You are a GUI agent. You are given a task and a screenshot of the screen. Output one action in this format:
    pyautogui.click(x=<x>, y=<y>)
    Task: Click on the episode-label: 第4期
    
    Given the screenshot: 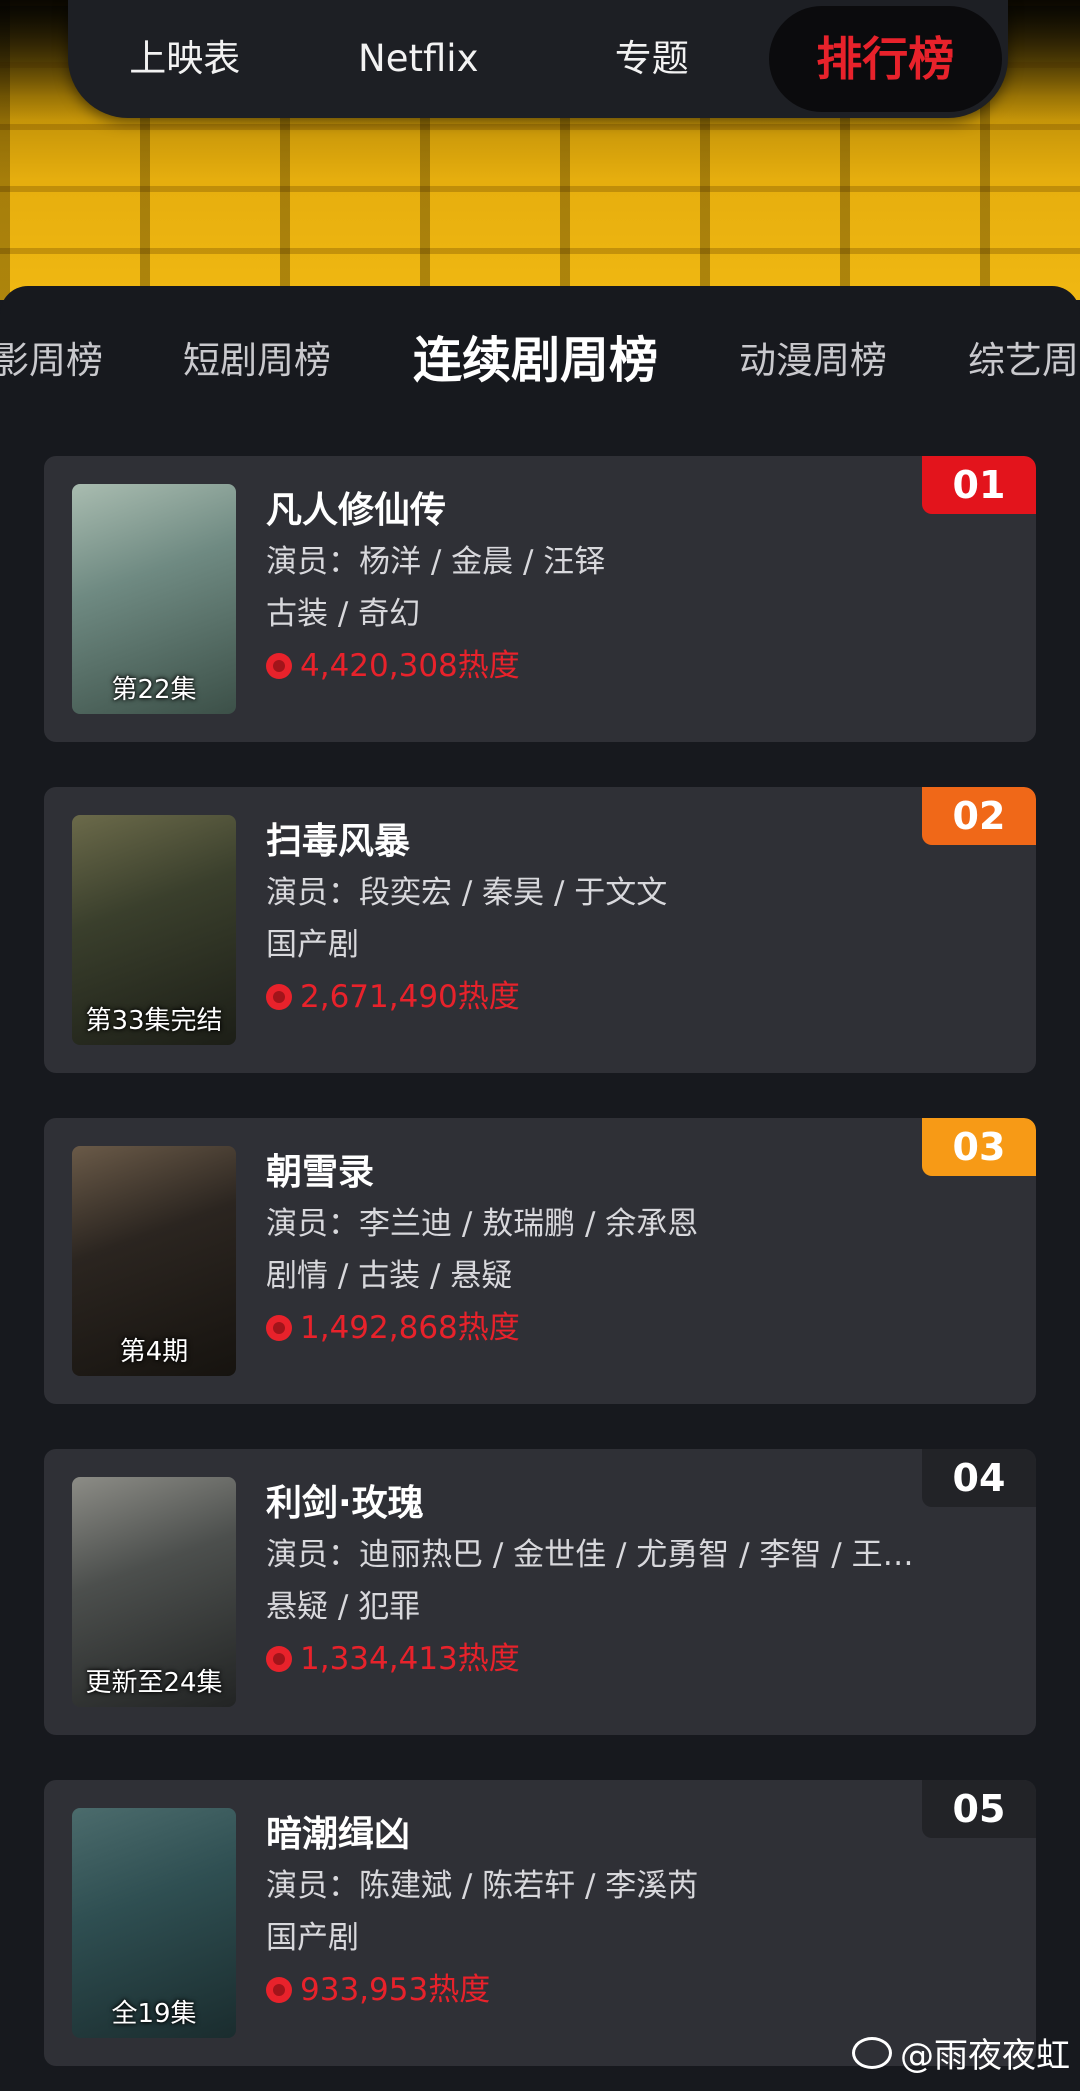 What is the action you would take?
    pyautogui.click(x=154, y=1352)
    